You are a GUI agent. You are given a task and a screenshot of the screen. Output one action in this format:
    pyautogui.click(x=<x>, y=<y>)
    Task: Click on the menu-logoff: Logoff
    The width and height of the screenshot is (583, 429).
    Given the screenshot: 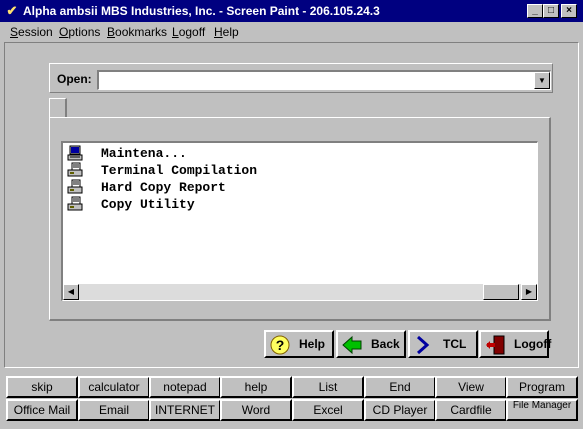 What is the action you would take?
    pyautogui.click(x=188, y=32)
    